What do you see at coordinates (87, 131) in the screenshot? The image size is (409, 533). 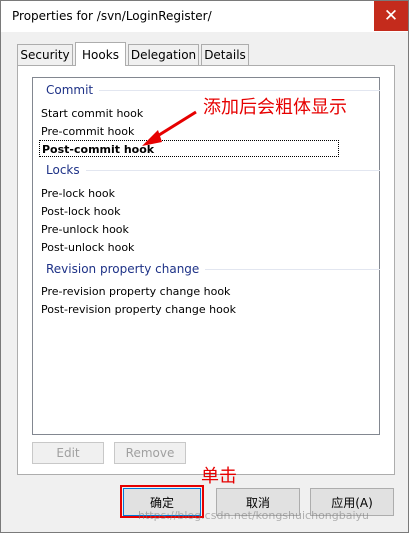 I see `hook-pre-commit: Pre-commit hook` at bounding box center [87, 131].